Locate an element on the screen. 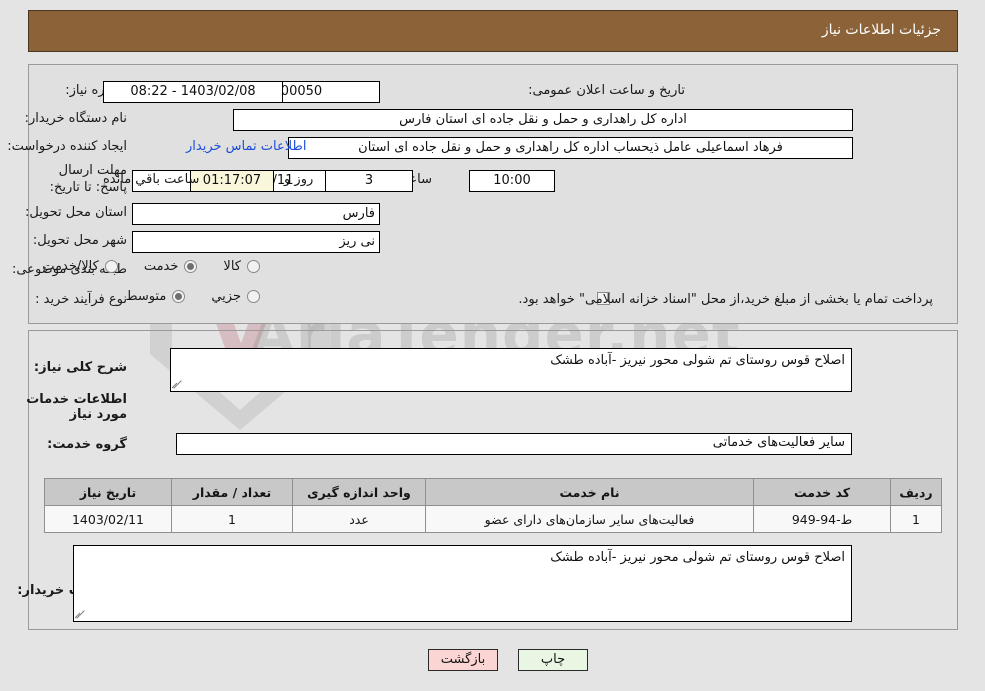 The height and width of the screenshot is (691, 985). process-radio-group: جزیي متوسط is located at coordinates (179, 296).